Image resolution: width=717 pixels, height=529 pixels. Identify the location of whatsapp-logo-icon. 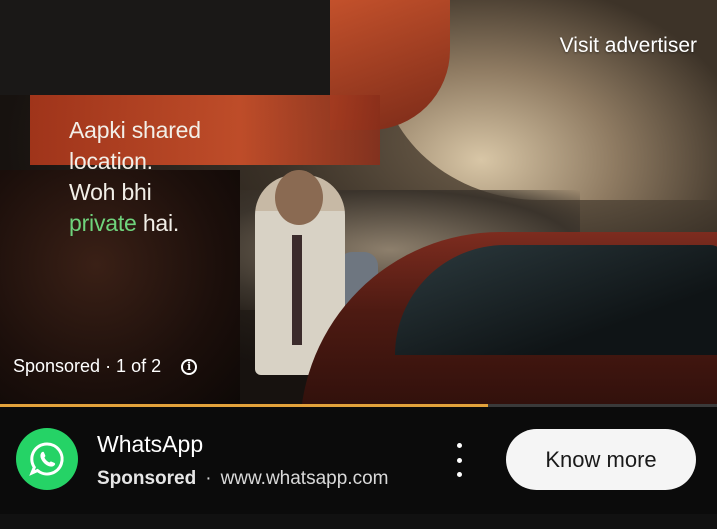
(47, 459).